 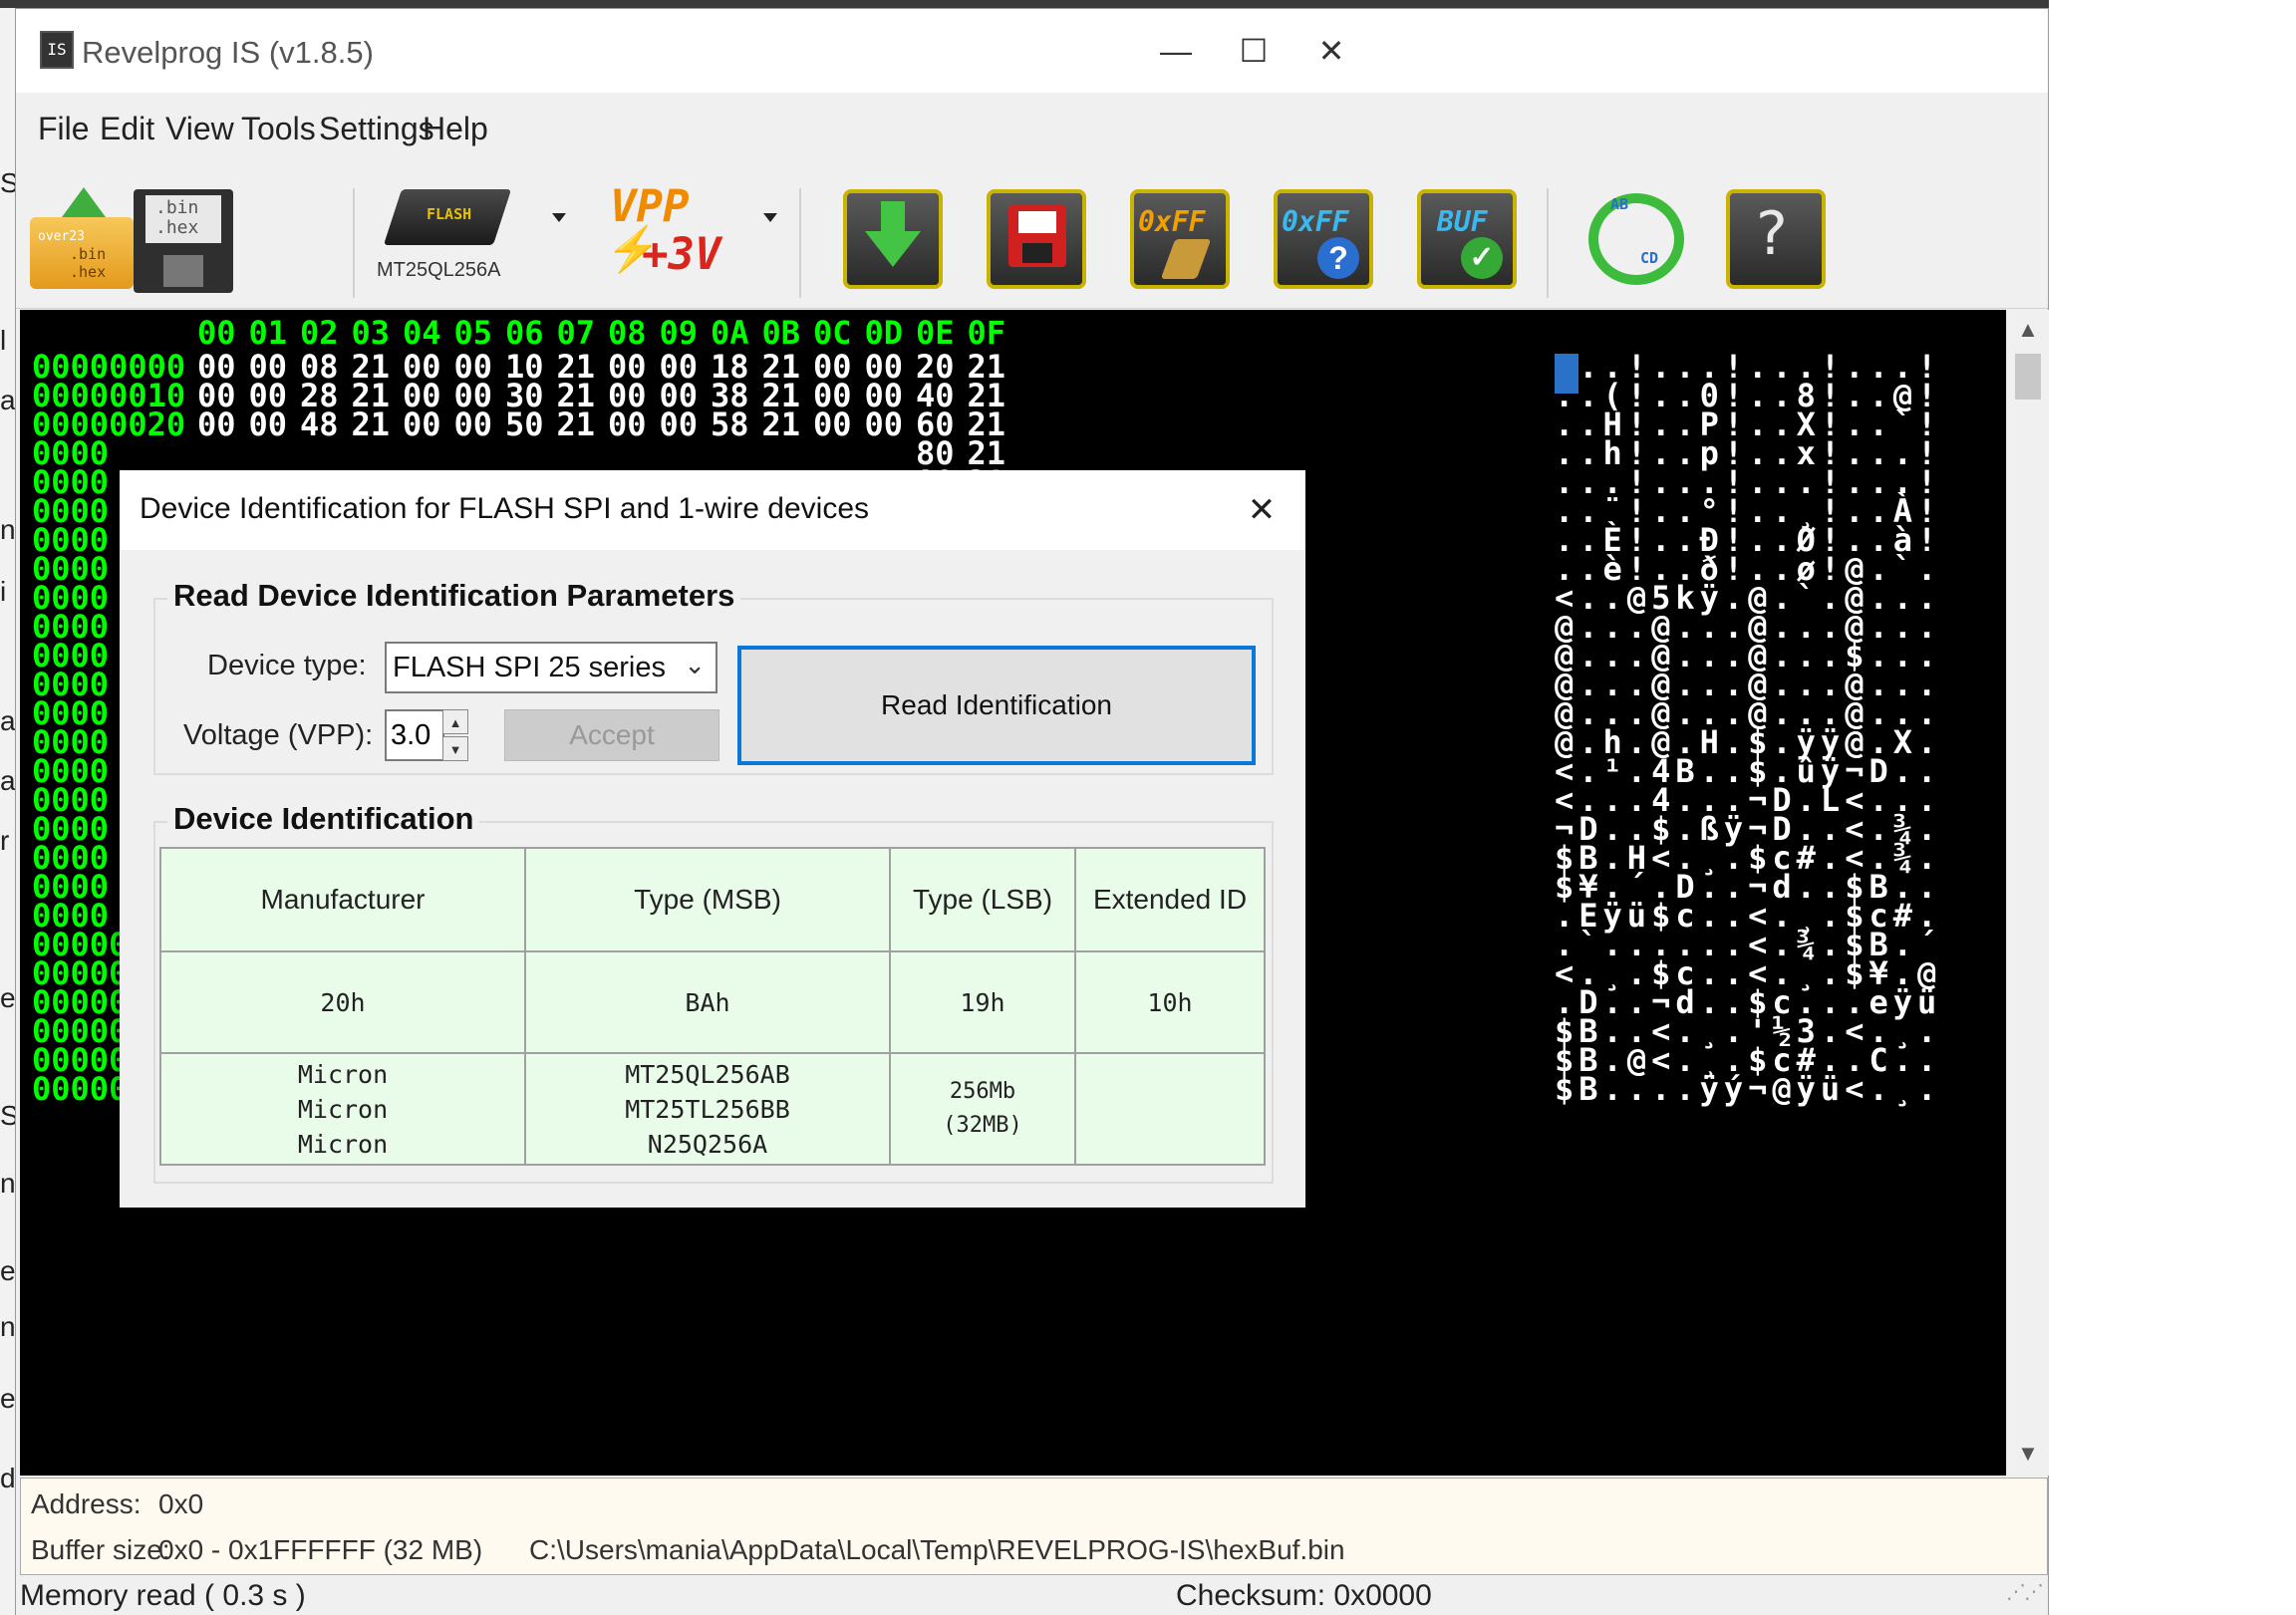 I want to click on read-identification-button: Read Identification, so click(x=996, y=705).